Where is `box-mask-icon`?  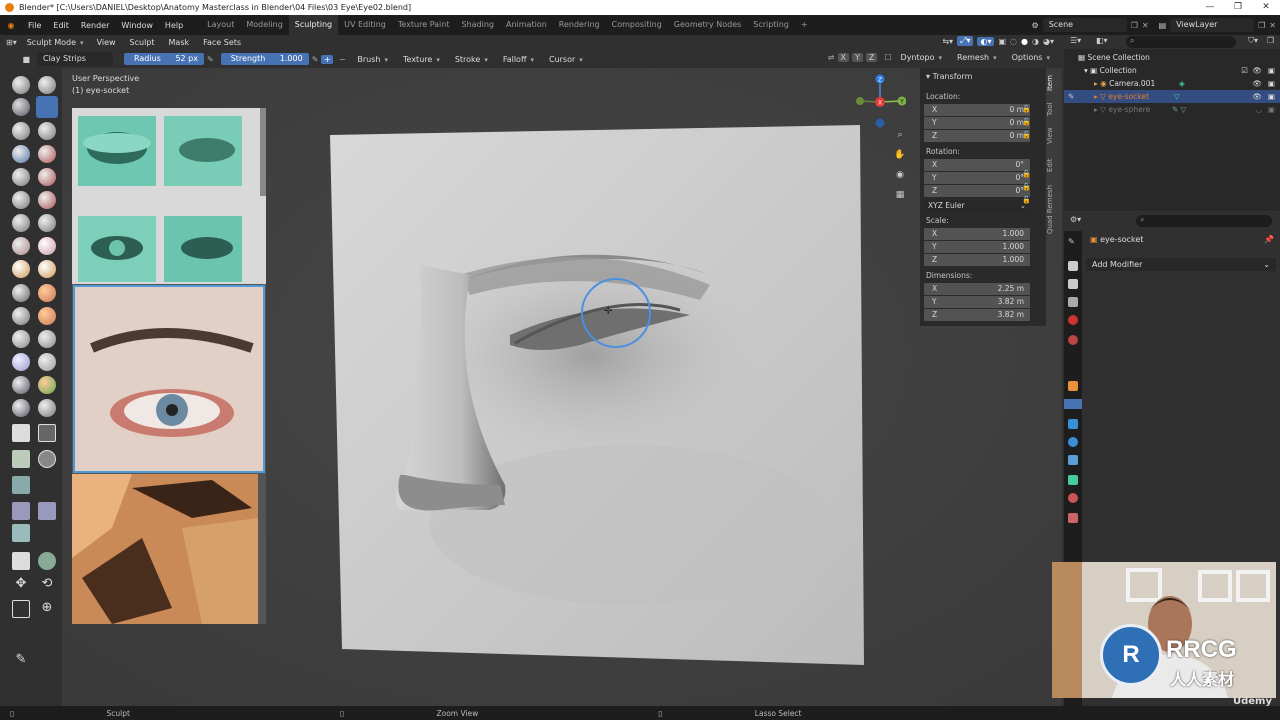
box-mask-icon is located at coordinates (47, 433).